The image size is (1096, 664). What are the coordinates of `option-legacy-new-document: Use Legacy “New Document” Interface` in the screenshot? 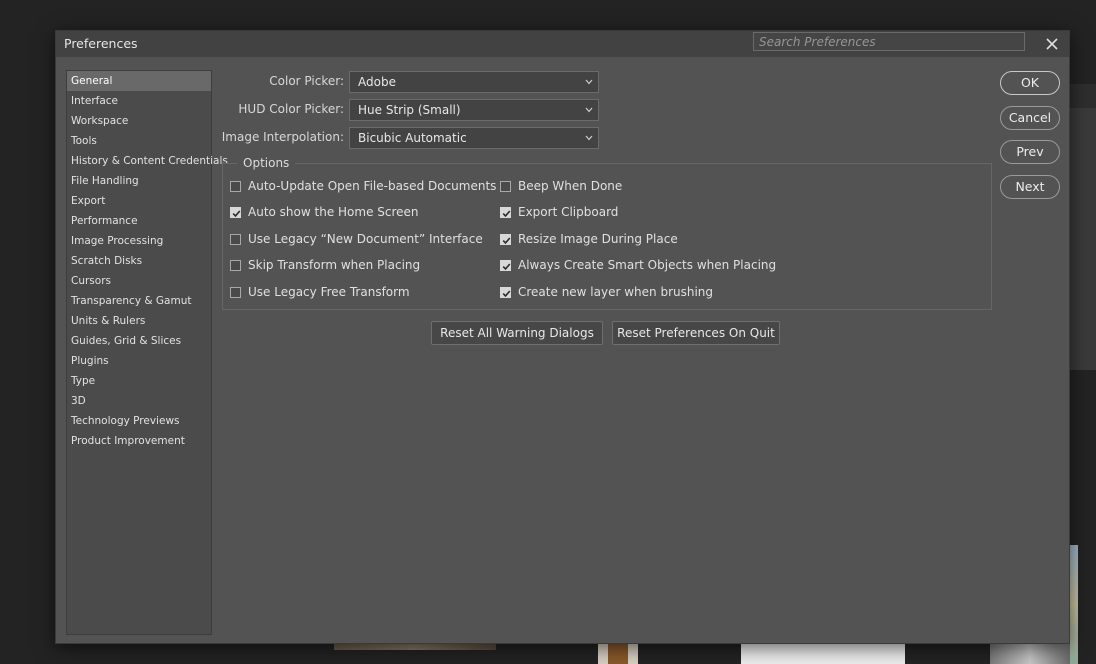 It's located at (356, 239).